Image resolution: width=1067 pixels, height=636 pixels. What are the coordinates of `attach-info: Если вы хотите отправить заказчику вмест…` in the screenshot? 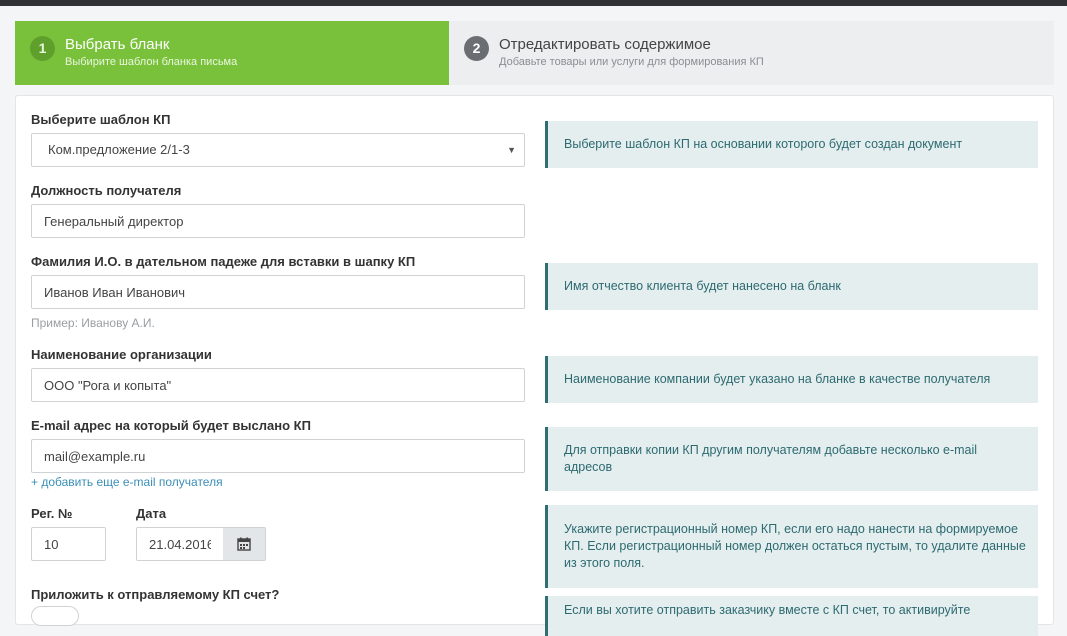 It's located at (791, 616).